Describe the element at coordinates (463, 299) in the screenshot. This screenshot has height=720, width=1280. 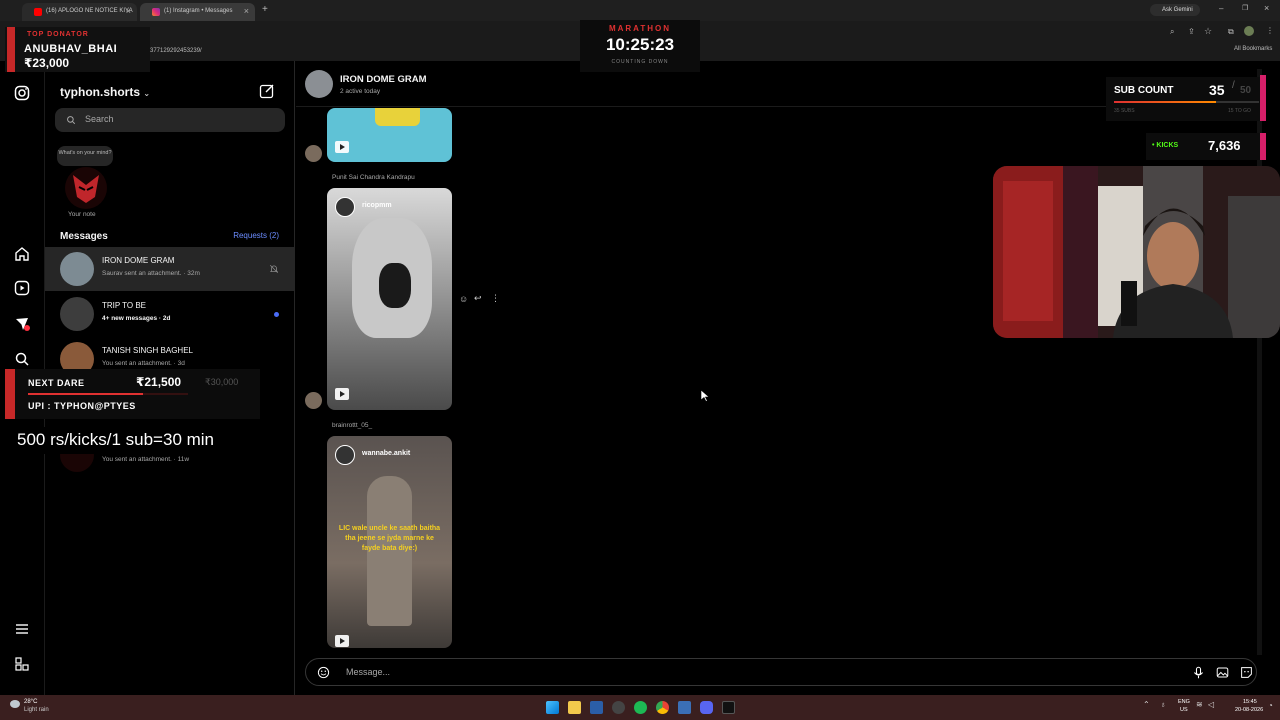
I see `emoji-react-icon: ☺` at that location.